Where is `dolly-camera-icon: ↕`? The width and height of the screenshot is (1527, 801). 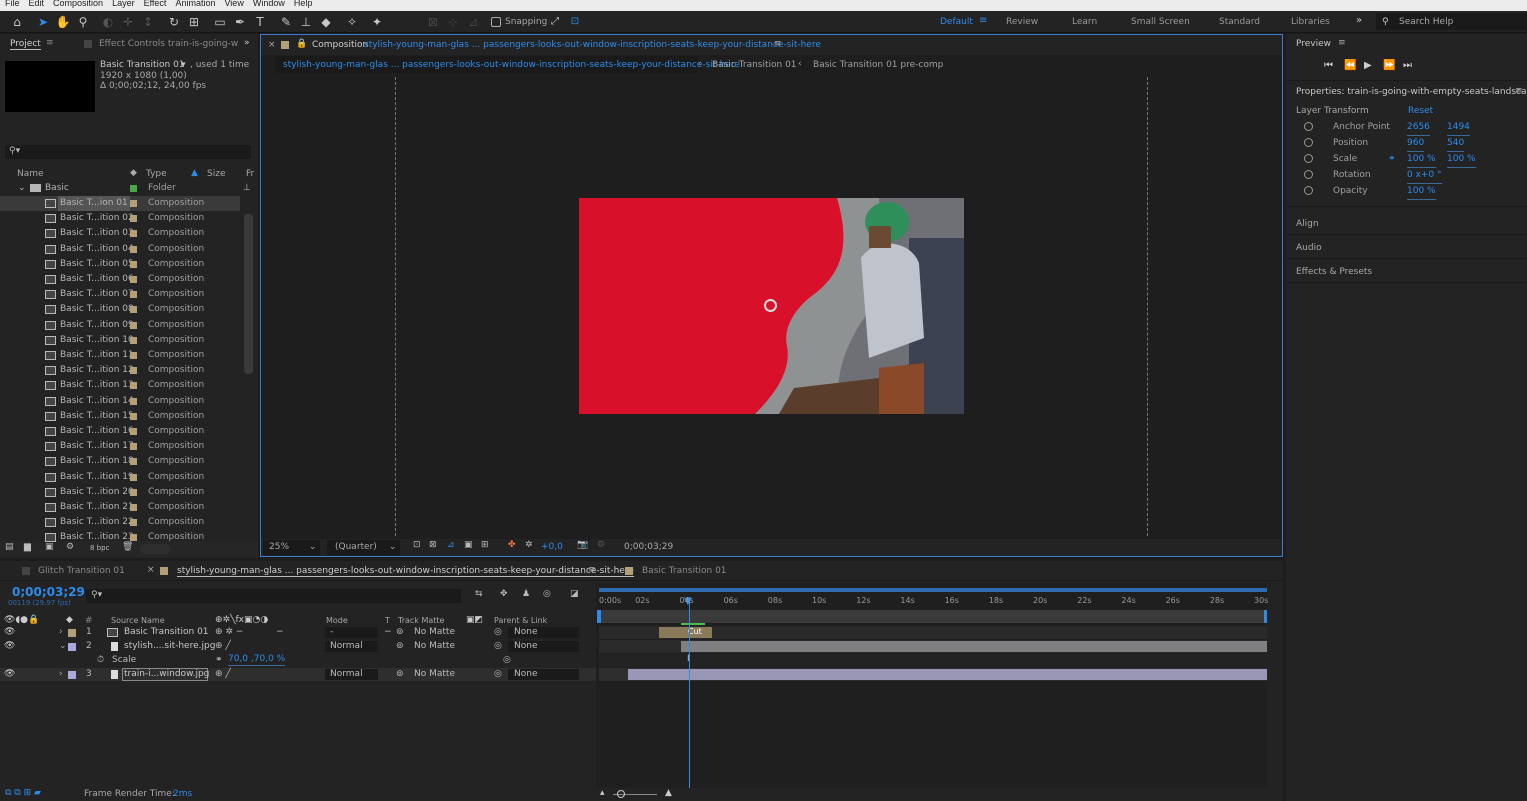 dolly-camera-icon: ↕ is located at coordinates (148, 22).